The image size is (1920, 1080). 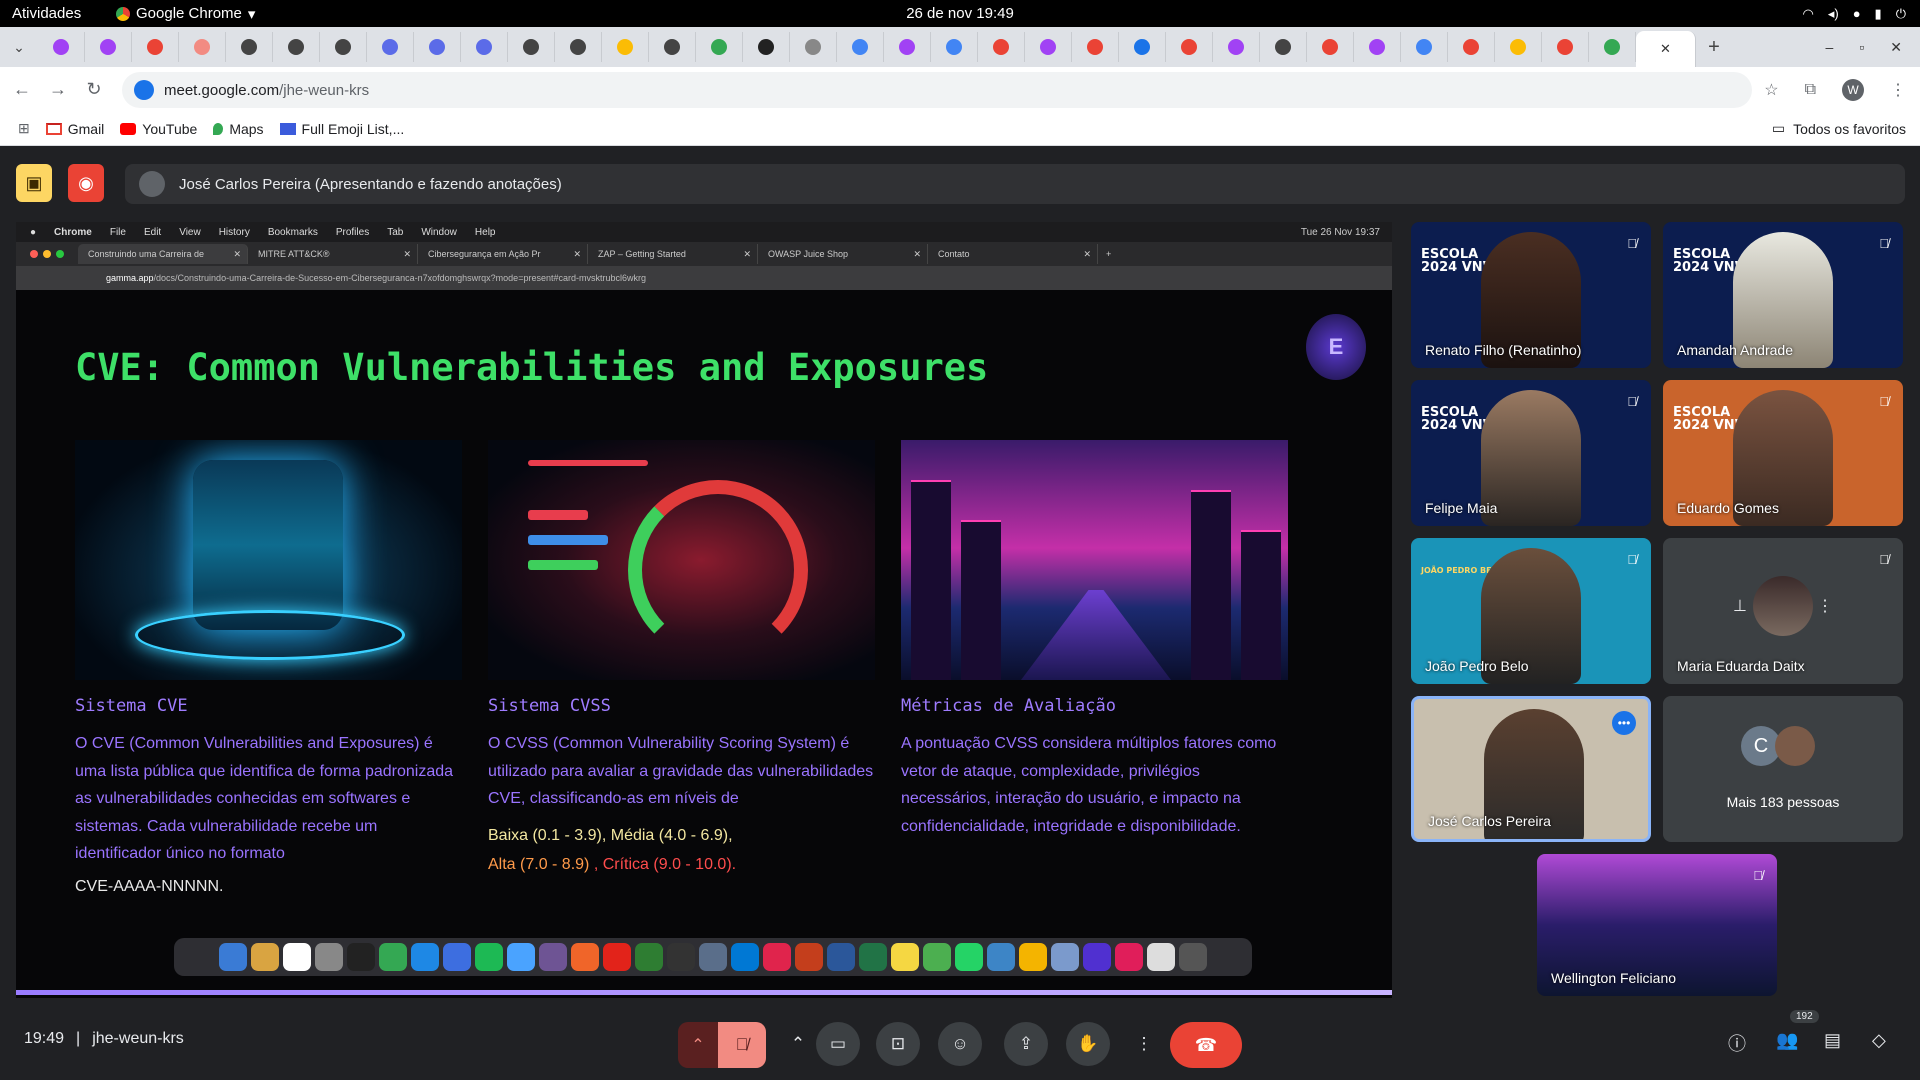 What do you see at coordinates (489, 957) in the screenshot?
I see `dock-app-icon` at bounding box center [489, 957].